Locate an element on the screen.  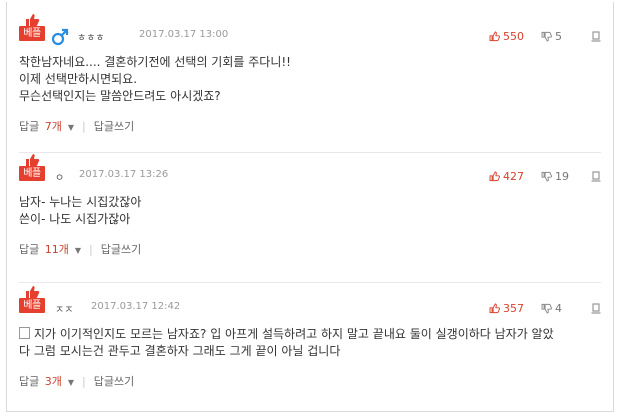
male-icon is located at coordinates (60, 37).